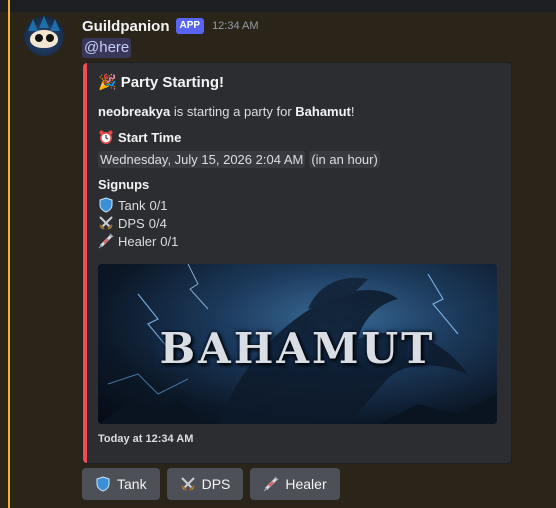 This screenshot has height=508, width=556. I want to click on button-label: Tank, so click(132, 484).